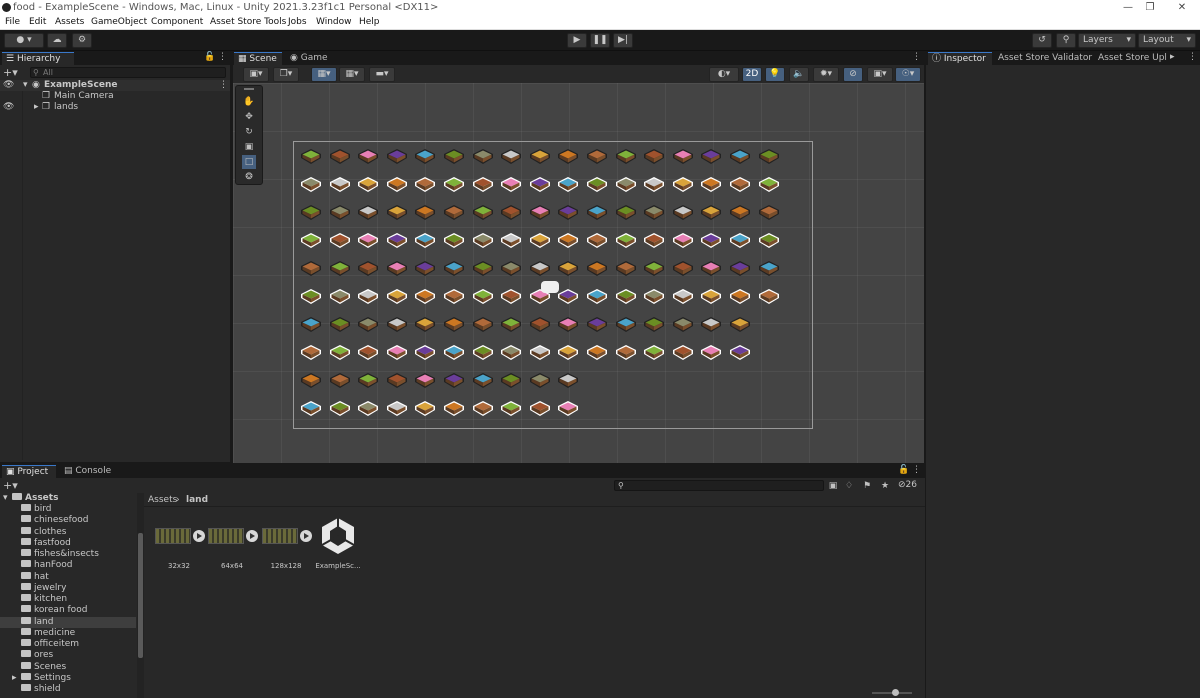  Describe the element at coordinates (68, 509) in the screenshot. I see `folder-item: bird` at that location.